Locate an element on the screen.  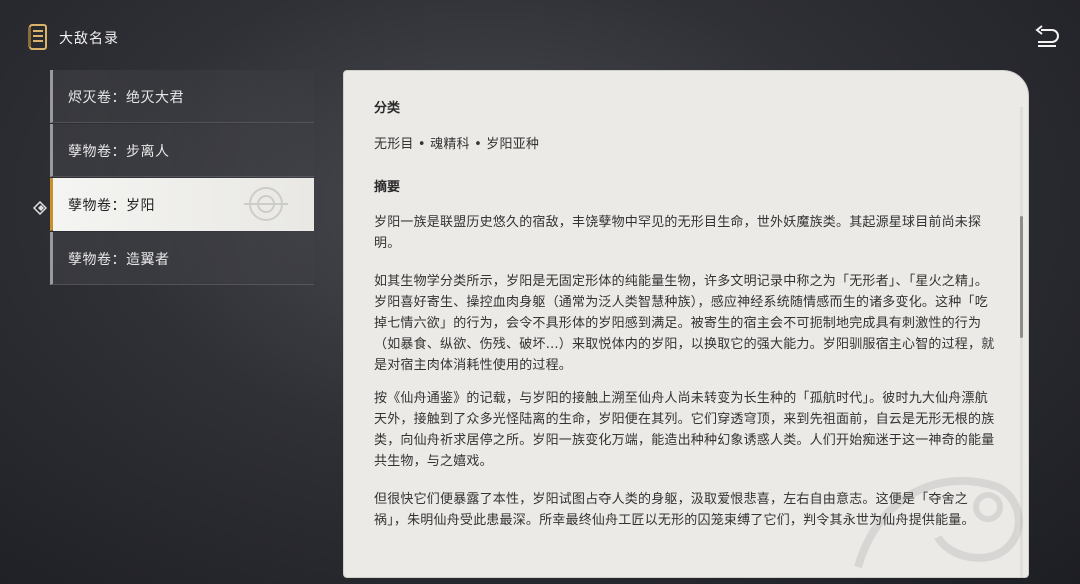
classification-heading: 分类 is located at coordinates (387, 108).